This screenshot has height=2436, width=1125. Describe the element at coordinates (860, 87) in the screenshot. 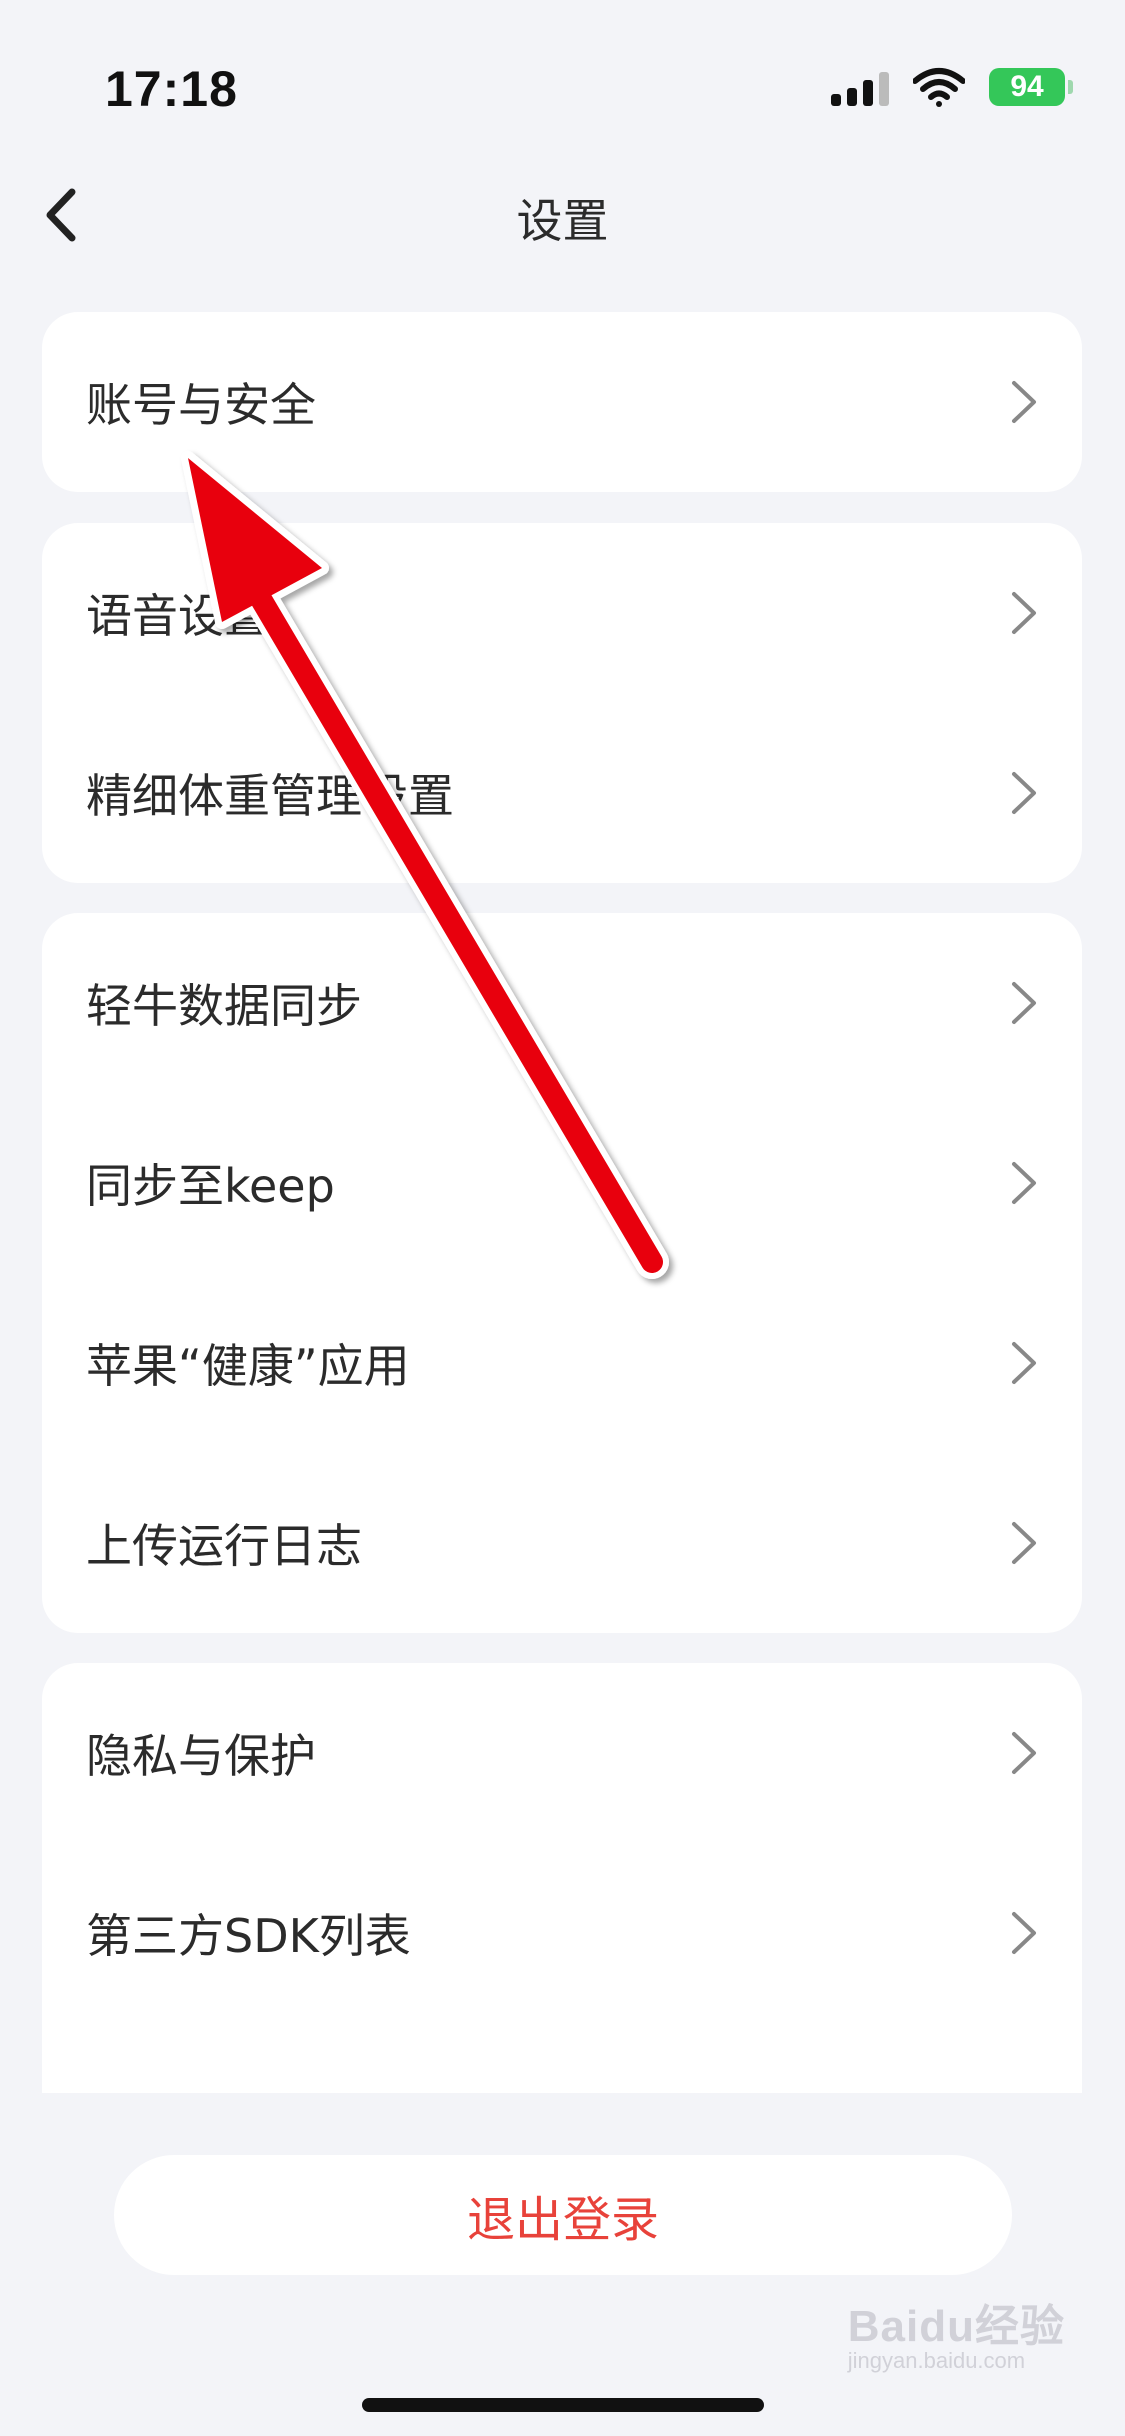

I see `signal-icon` at that location.